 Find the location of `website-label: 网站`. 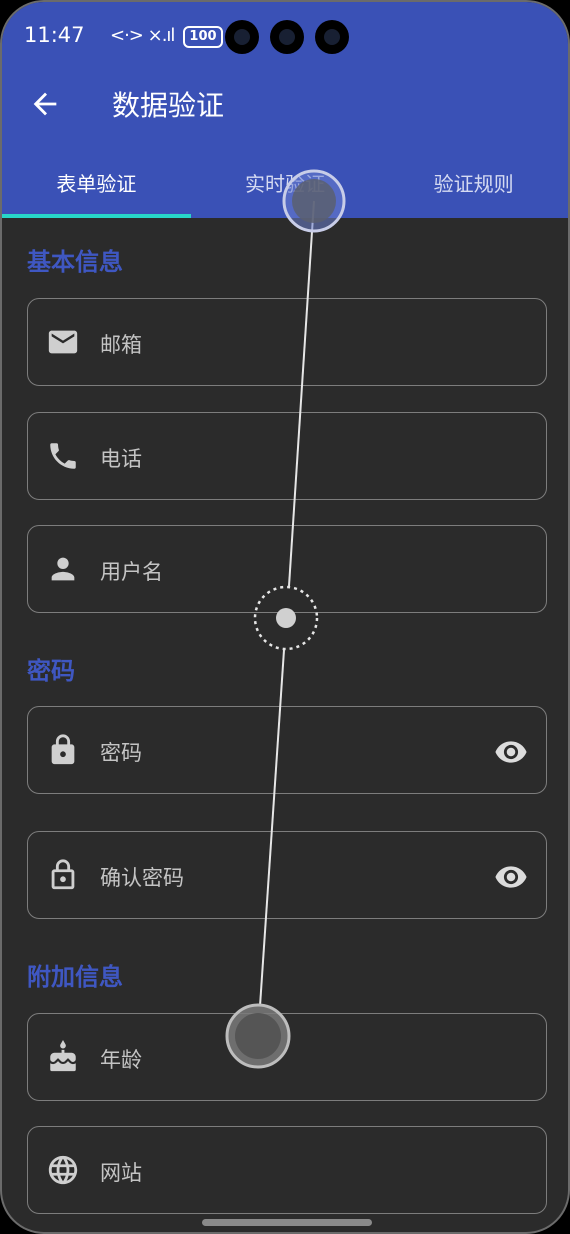

website-label: 网站 is located at coordinates (121, 1173).